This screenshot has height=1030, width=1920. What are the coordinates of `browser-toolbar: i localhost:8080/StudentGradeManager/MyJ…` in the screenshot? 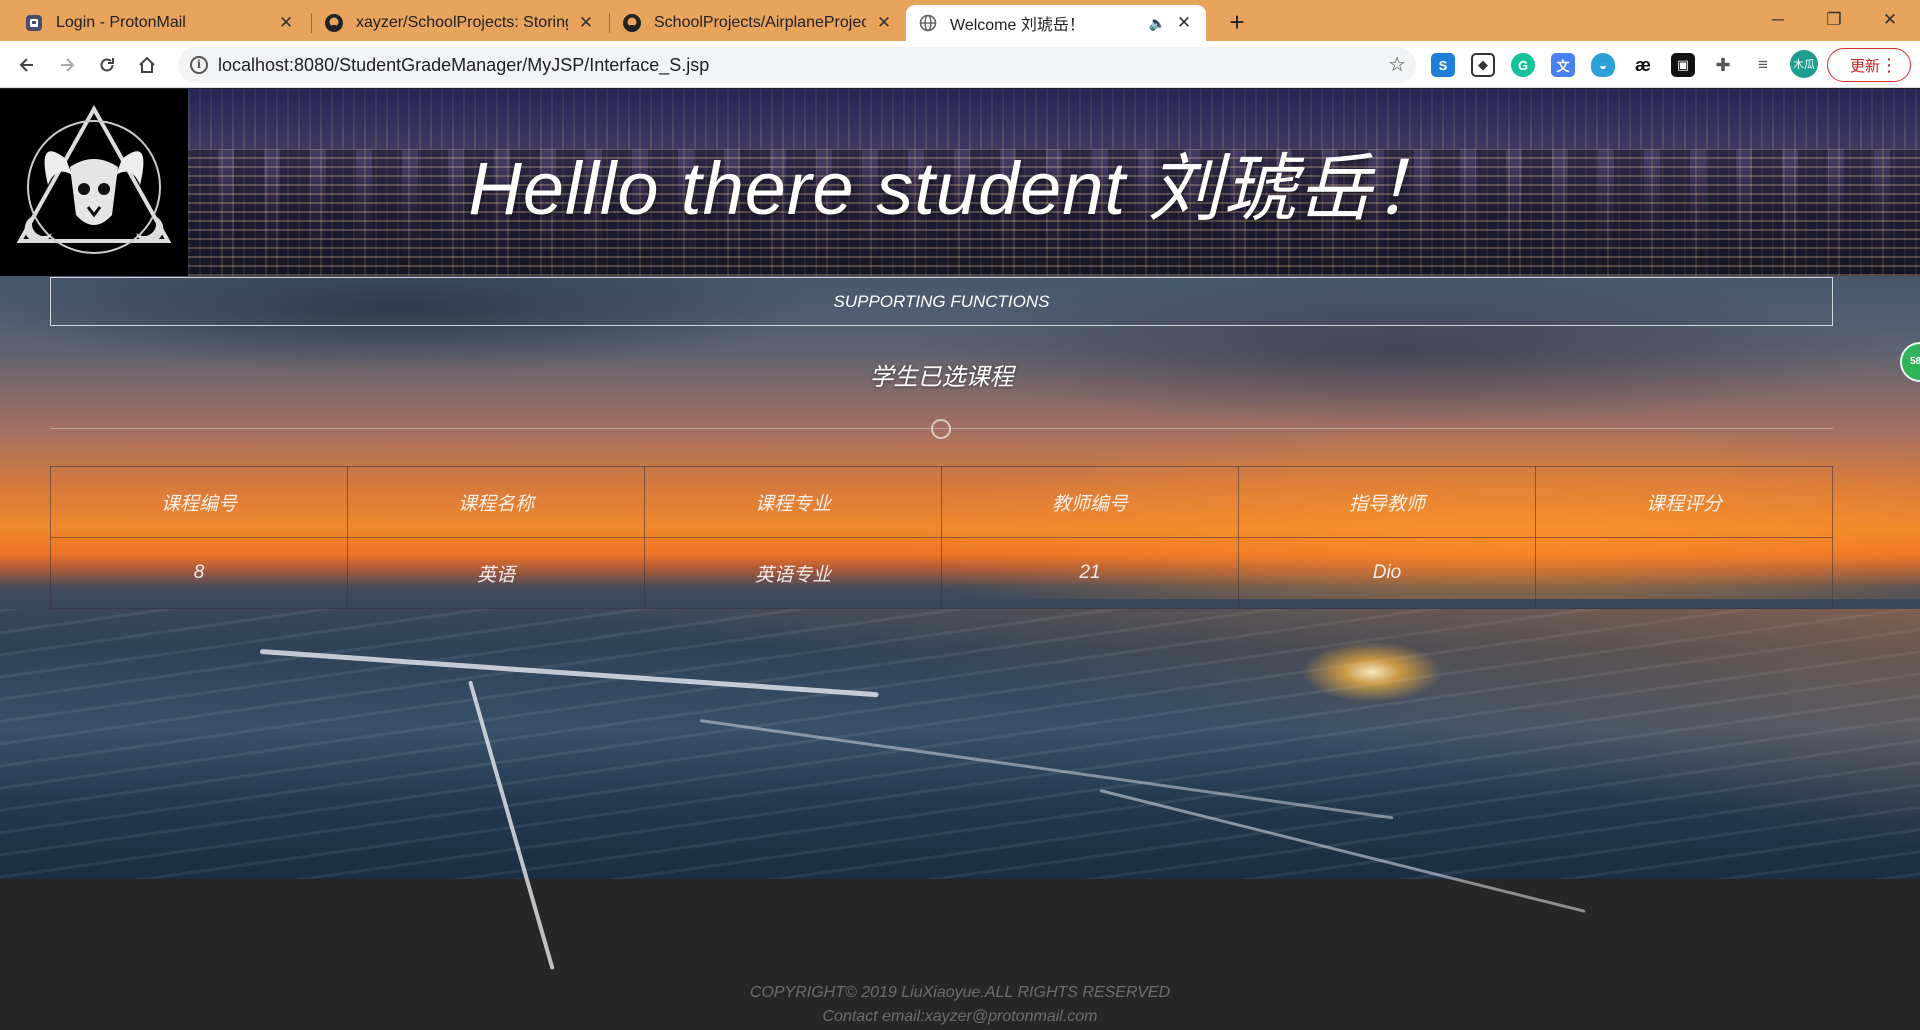 It's located at (960, 64).